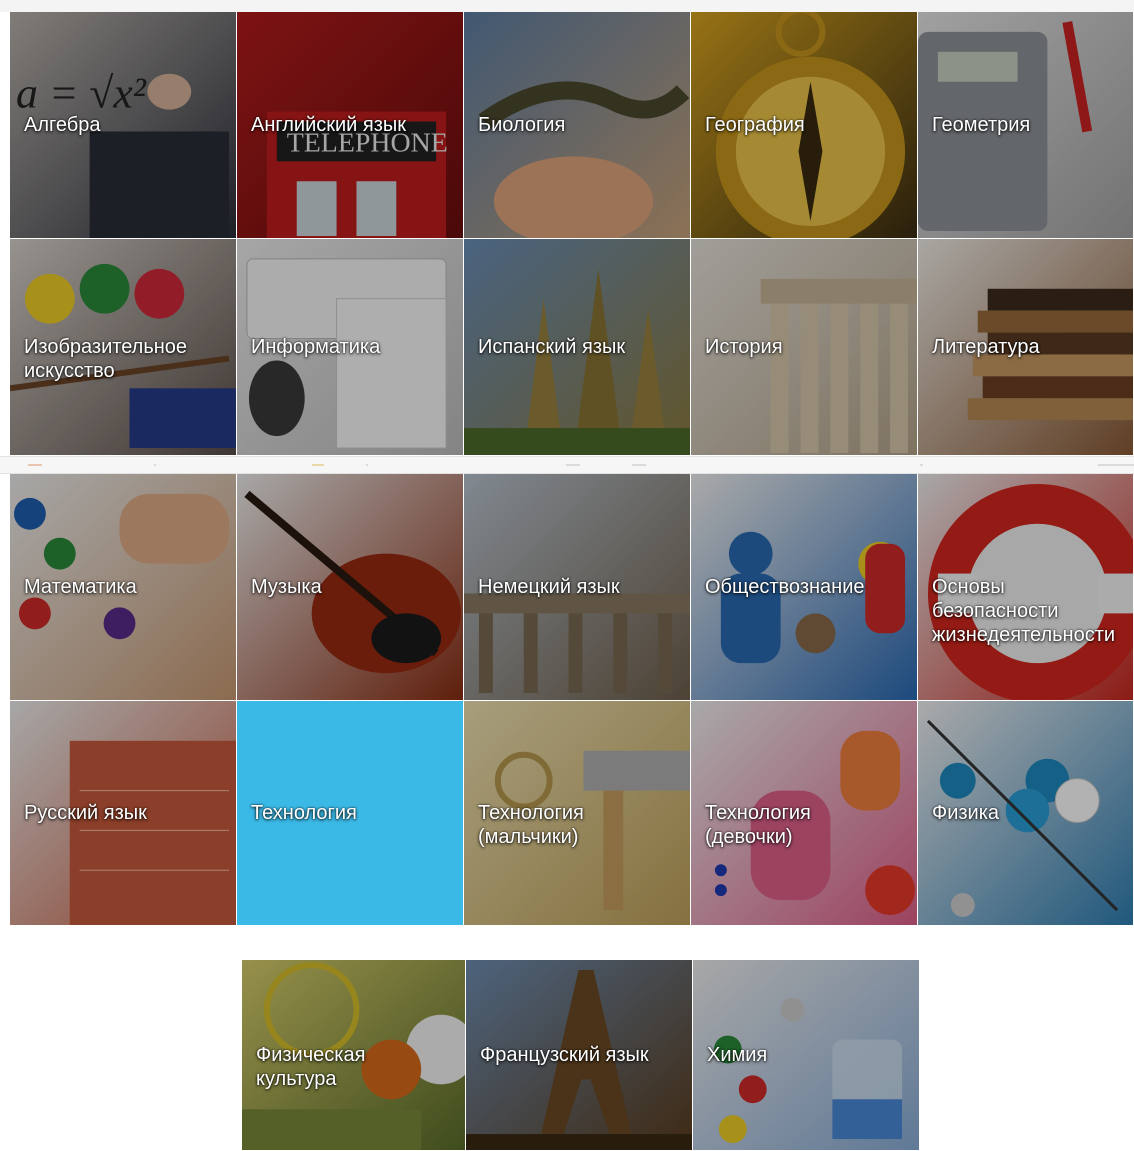 The width and height of the screenshot is (1134, 1151). I want to click on subject-tile: Физика, so click(1026, 813).